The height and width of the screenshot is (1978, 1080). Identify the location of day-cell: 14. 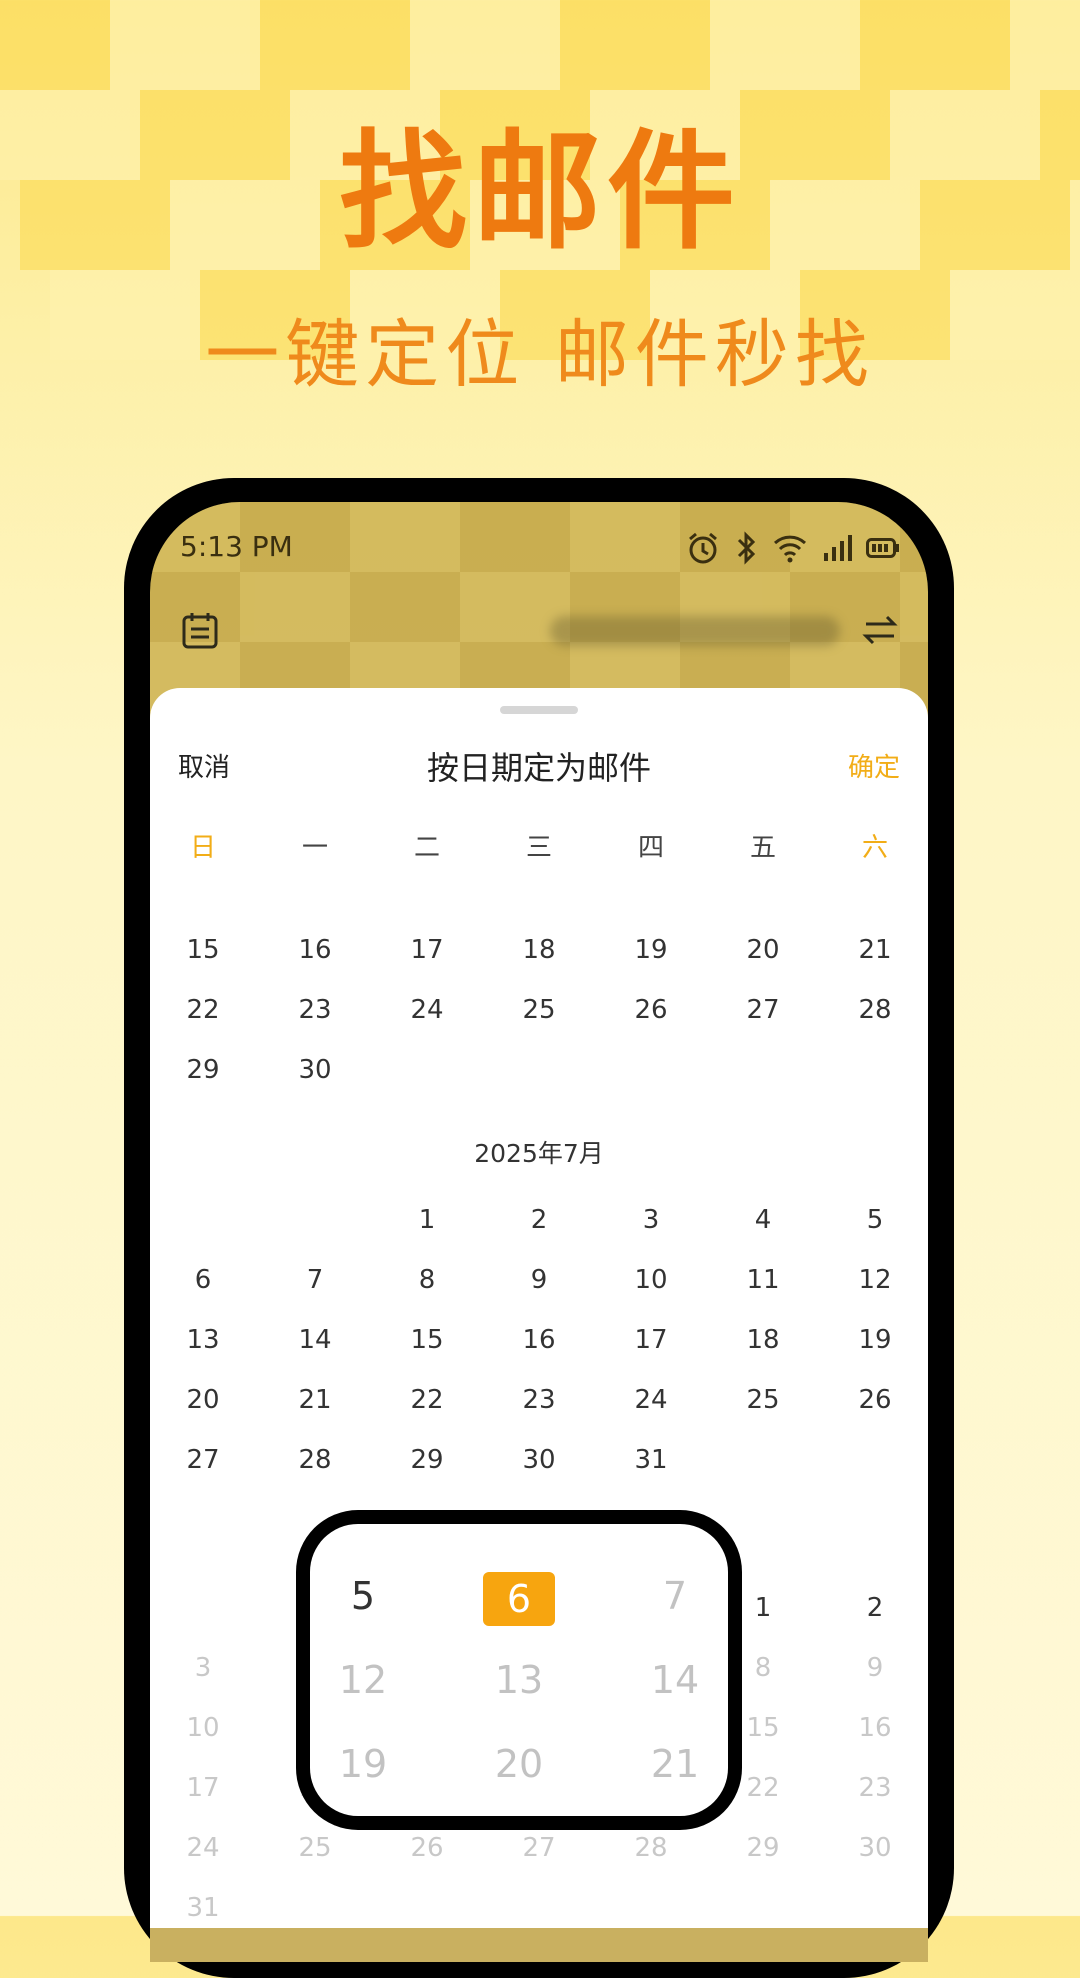
(315, 1340).